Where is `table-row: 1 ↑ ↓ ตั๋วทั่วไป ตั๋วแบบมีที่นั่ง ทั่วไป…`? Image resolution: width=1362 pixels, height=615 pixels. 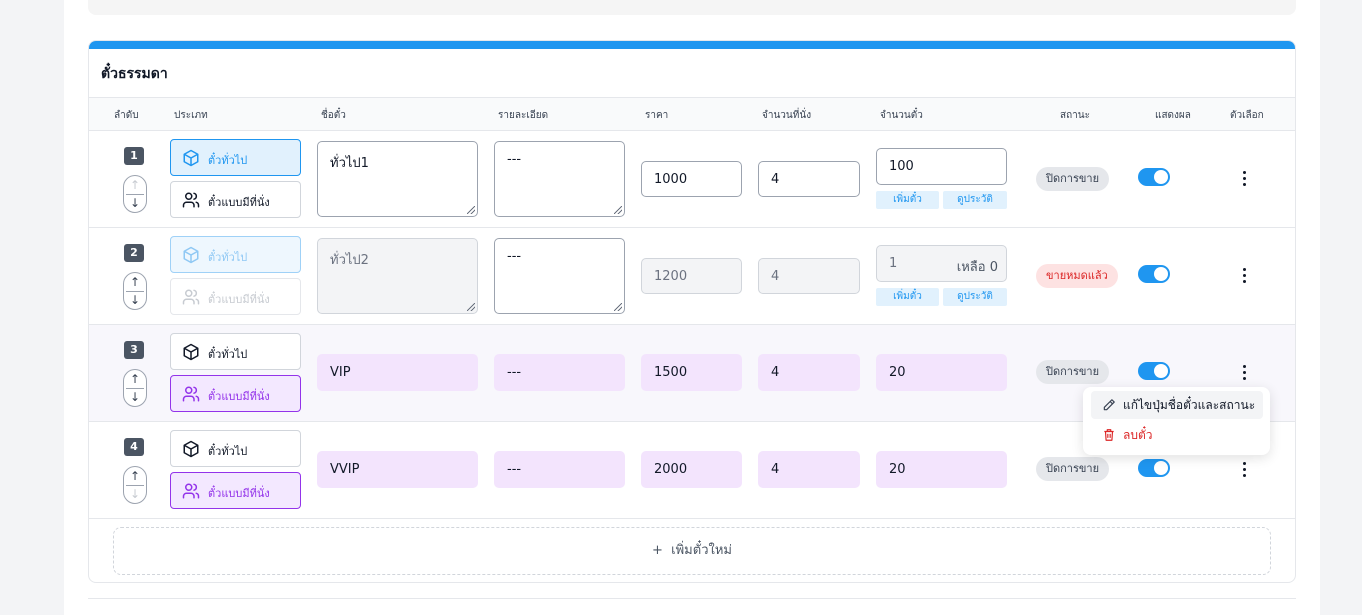 table-row: 1 ↑ ↓ ตั๋วทั่วไป ตั๋วแบบมีที่นั่ง ทั่วไป… is located at coordinates (692, 179).